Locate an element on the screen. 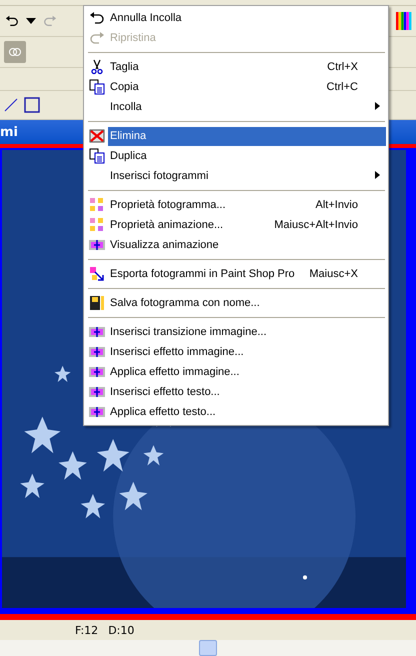 Image resolution: width=416 pixels, height=656 pixels. menu-item: Esporta fotogrammi in Paint Shop Pro Maiusc+X is located at coordinates (247, 274).